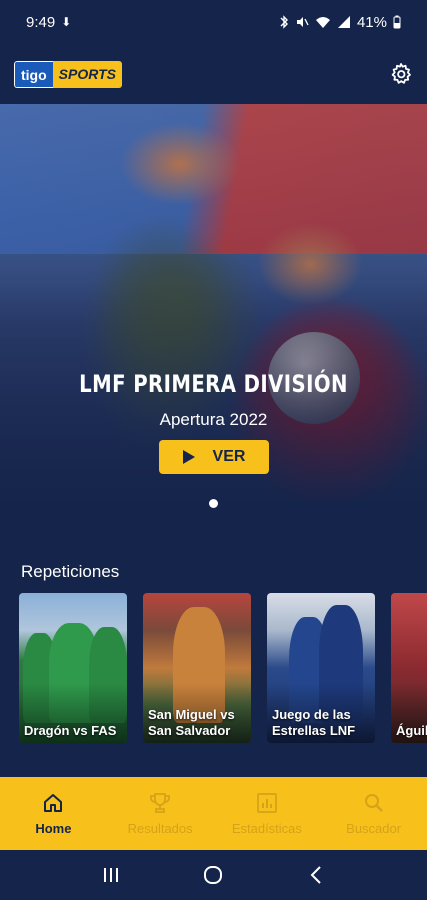 This screenshot has width=427, height=900. I want to click on wifi-icon, so click(322, 22).